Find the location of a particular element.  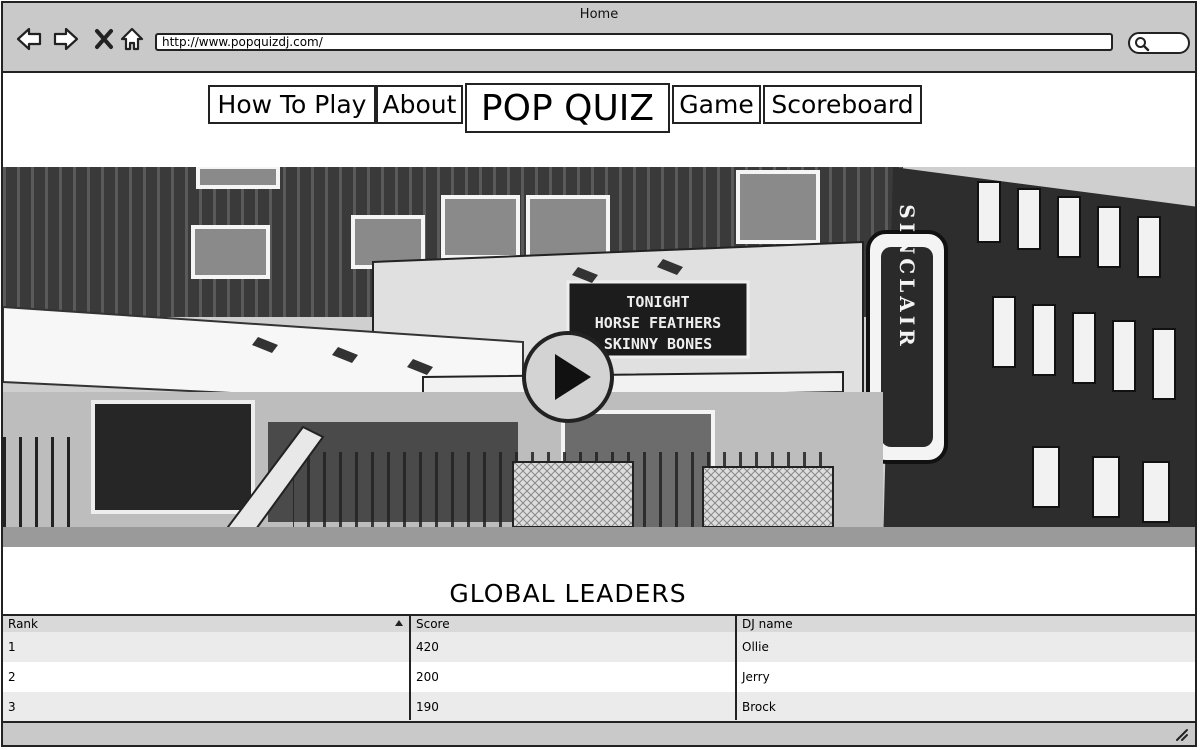

play-icon is located at coordinates (568, 377).